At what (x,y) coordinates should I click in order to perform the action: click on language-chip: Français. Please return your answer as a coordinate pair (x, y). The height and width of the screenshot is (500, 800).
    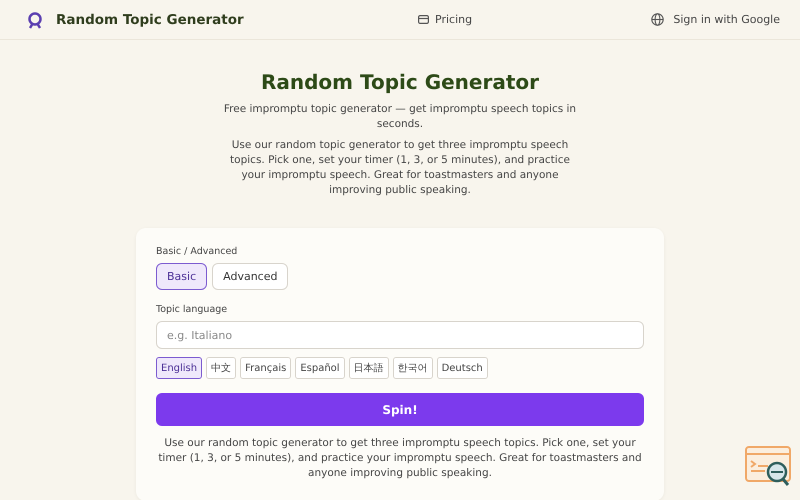
    Looking at the image, I should click on (266, 368).